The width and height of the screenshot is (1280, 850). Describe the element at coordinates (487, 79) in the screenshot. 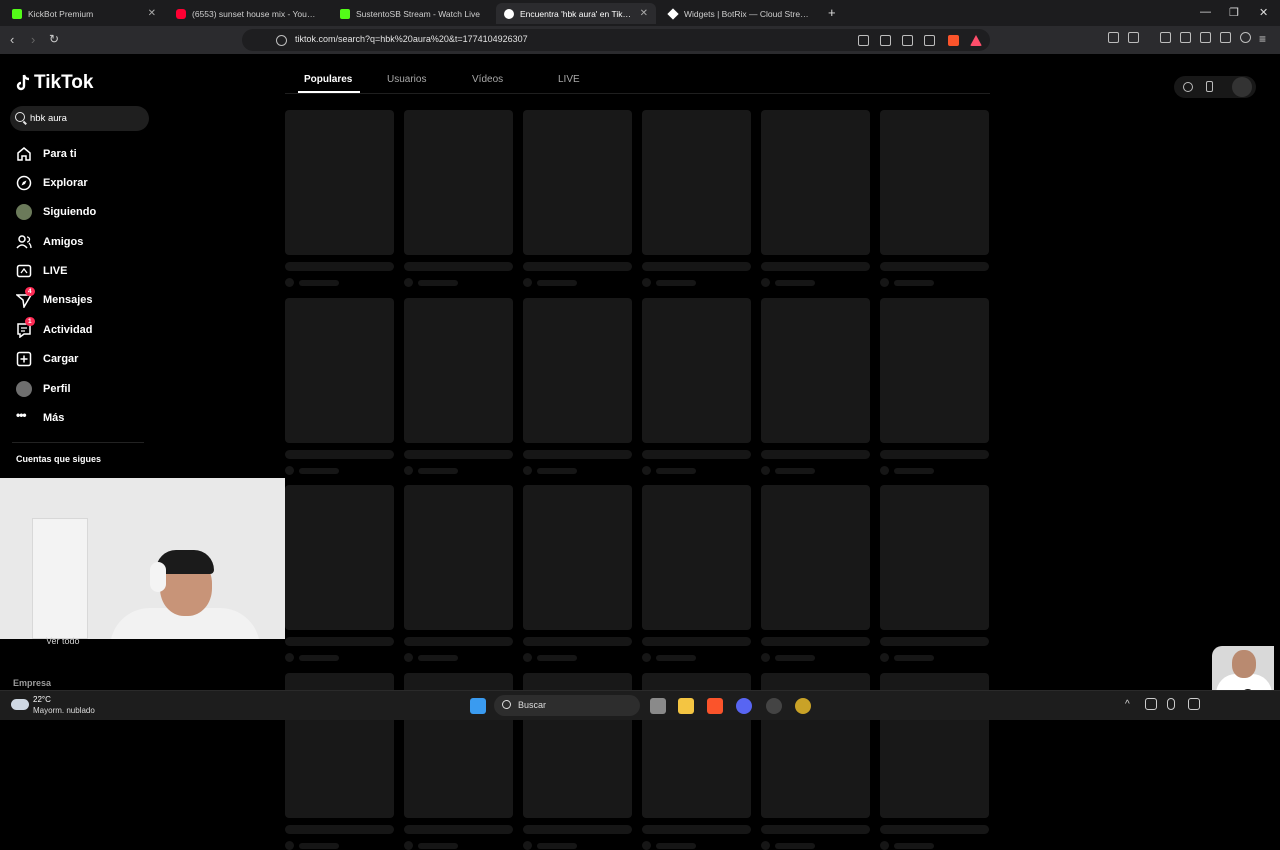

I see `tab-videos: Vídeos` at that location.